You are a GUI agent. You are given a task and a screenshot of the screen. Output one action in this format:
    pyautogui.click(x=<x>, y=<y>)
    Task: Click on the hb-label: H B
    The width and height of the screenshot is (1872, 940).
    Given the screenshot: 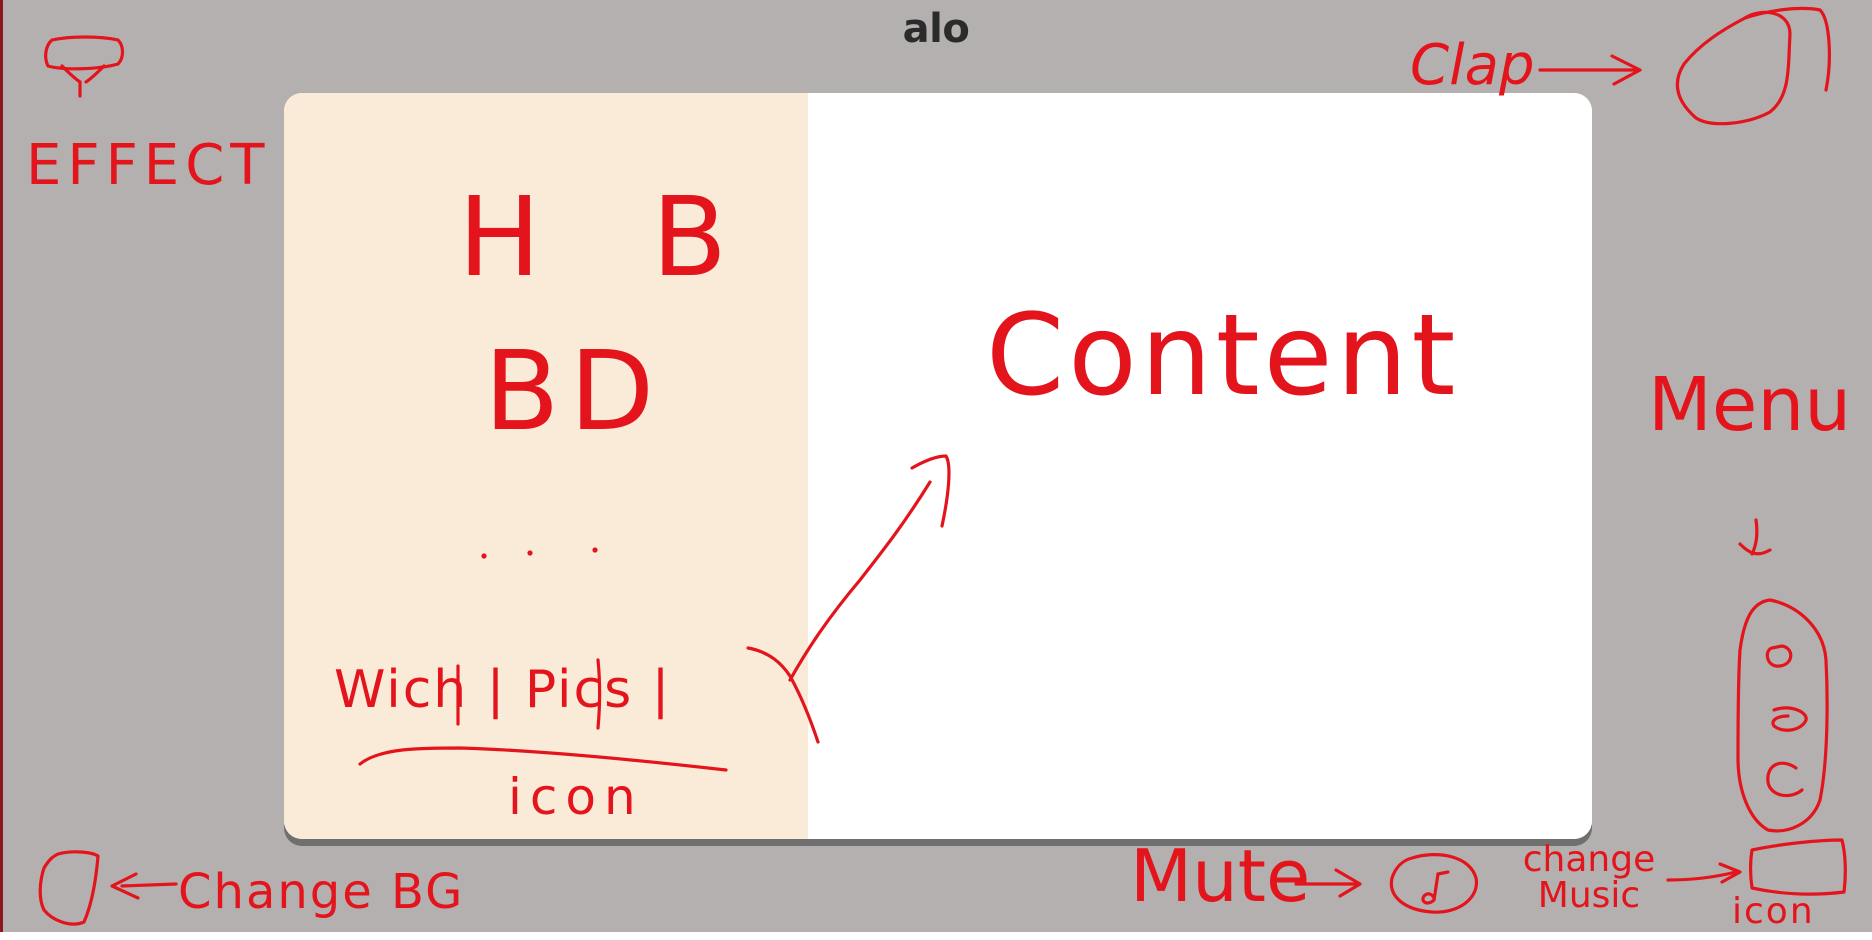 What is the action you would take?
    pyautogui.click(x=612, y=237)
    